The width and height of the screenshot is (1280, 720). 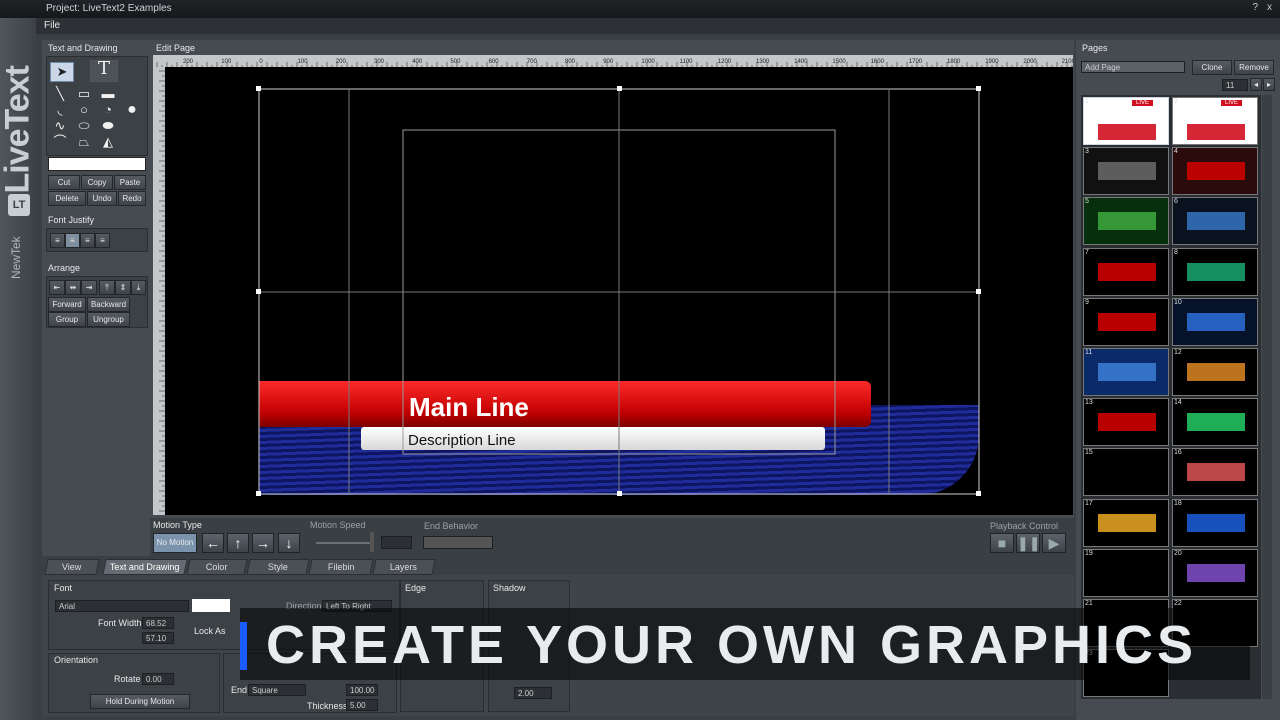 I want to click on tab-layers: Layers, so click(x=404, y=567).